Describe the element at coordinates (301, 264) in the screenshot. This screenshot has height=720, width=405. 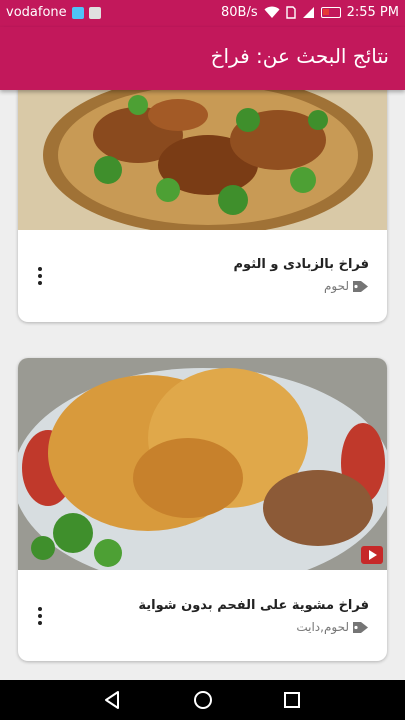
I see `recipe-title: فراخ بالزبادى و الثوم` at that location.